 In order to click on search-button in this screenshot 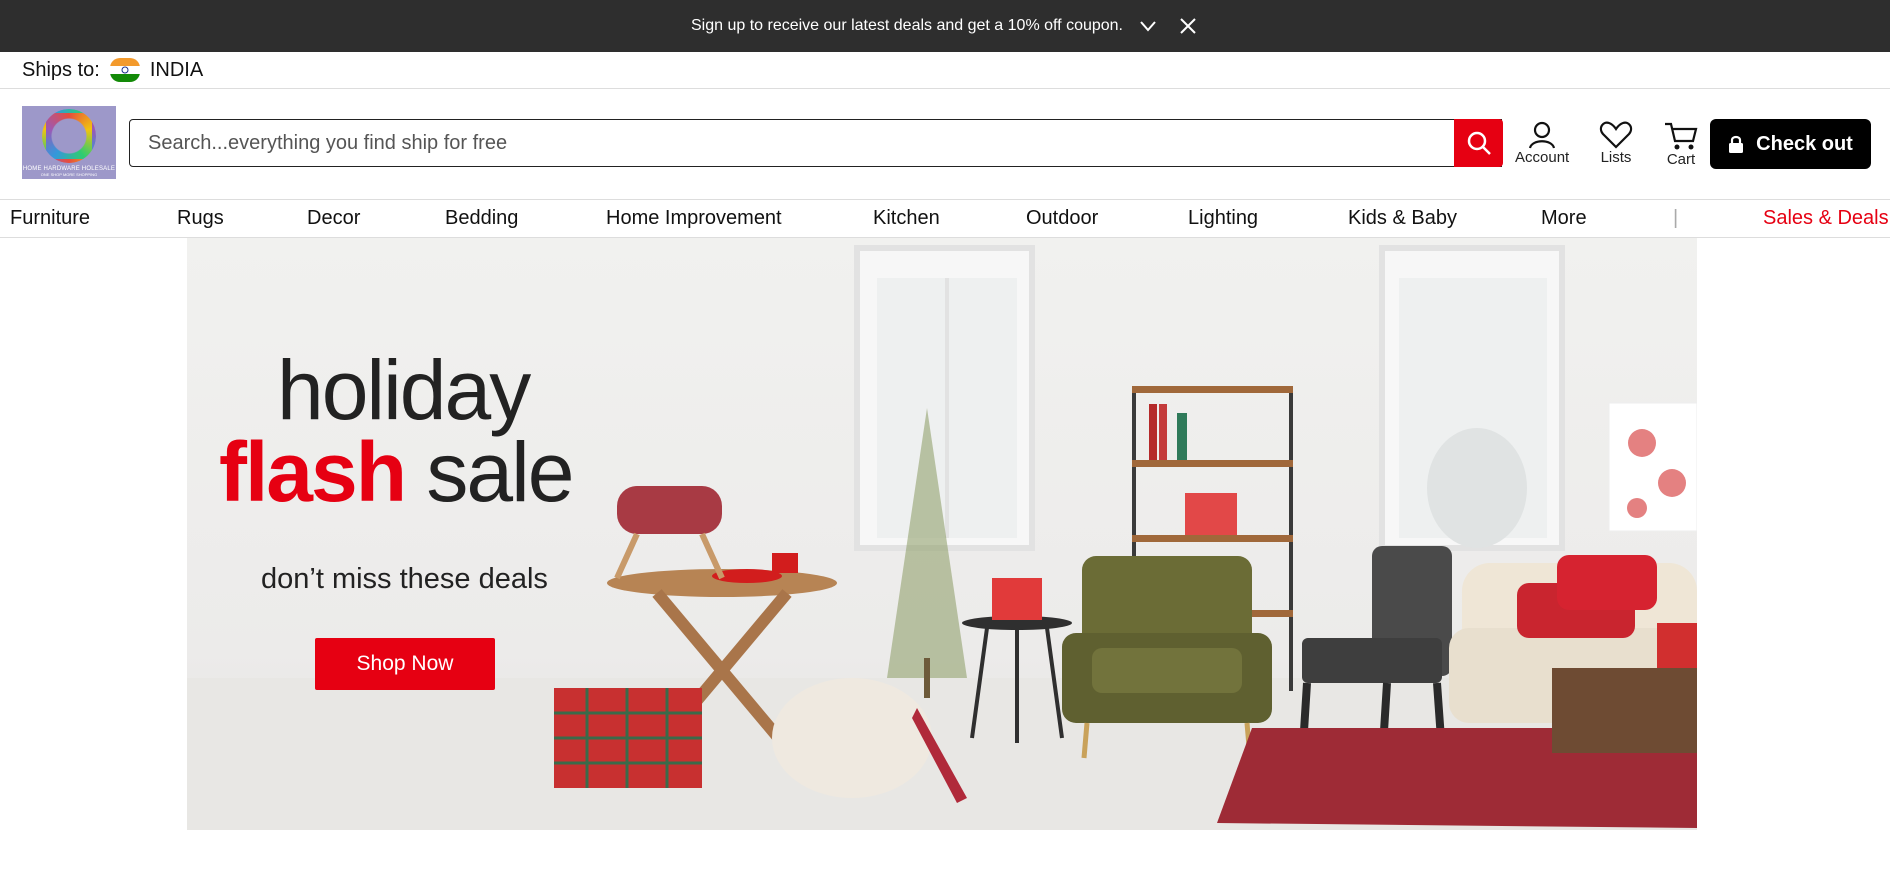, I will do `click(1478, 143)`.